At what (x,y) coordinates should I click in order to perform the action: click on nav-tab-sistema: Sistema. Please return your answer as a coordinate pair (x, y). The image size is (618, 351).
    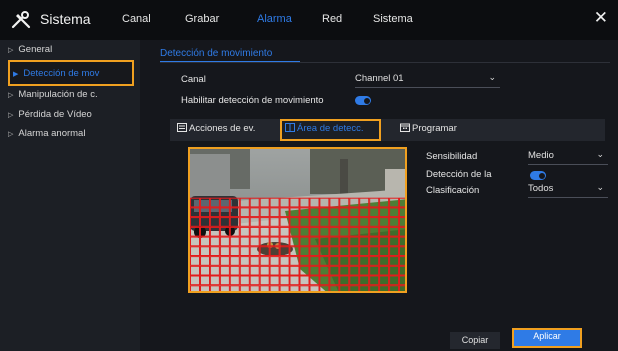
    Looking at the image, I should click on (393, 19).